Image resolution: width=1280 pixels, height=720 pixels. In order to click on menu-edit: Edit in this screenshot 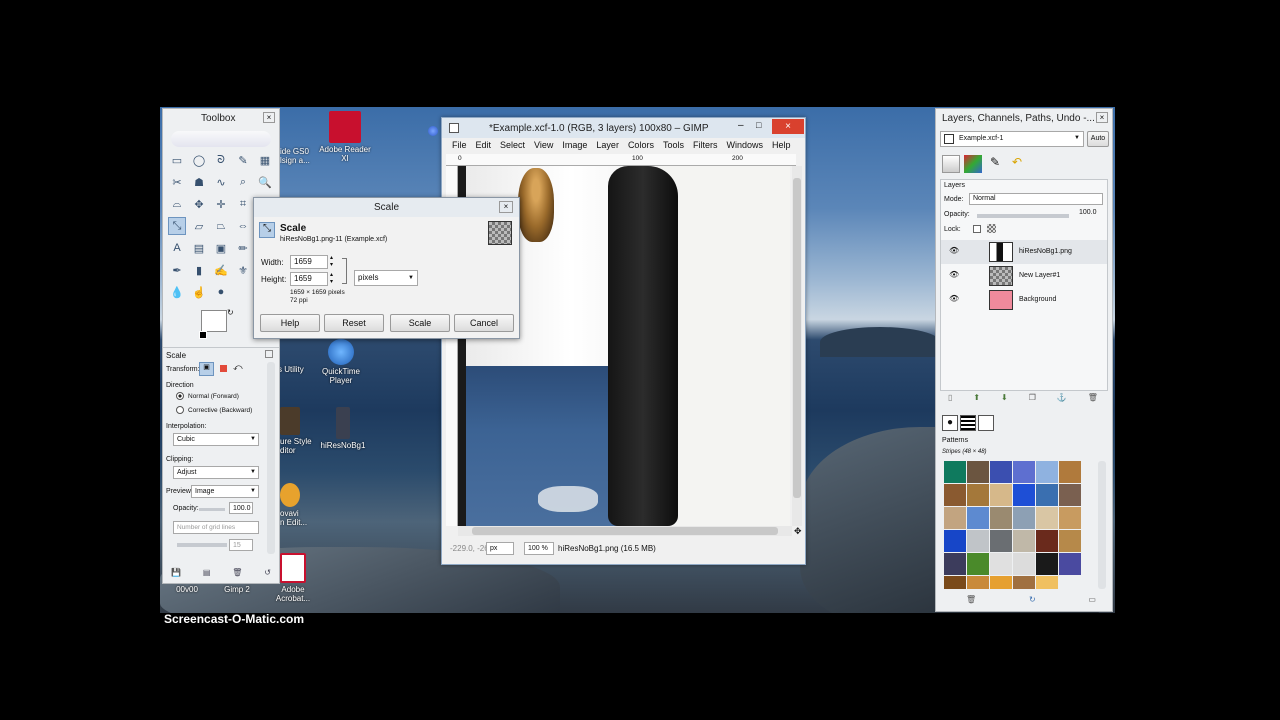, I will do `click(484, 145)`.